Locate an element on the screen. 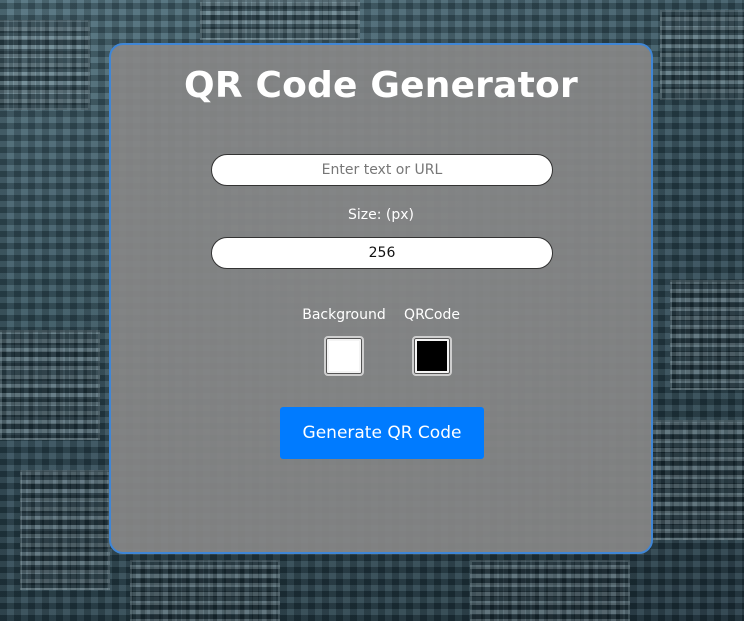 Image resolution: width=744 pixels, height=621 pixels. generate-qr-button: Generate QR Code is located at coordinates (382, 433).